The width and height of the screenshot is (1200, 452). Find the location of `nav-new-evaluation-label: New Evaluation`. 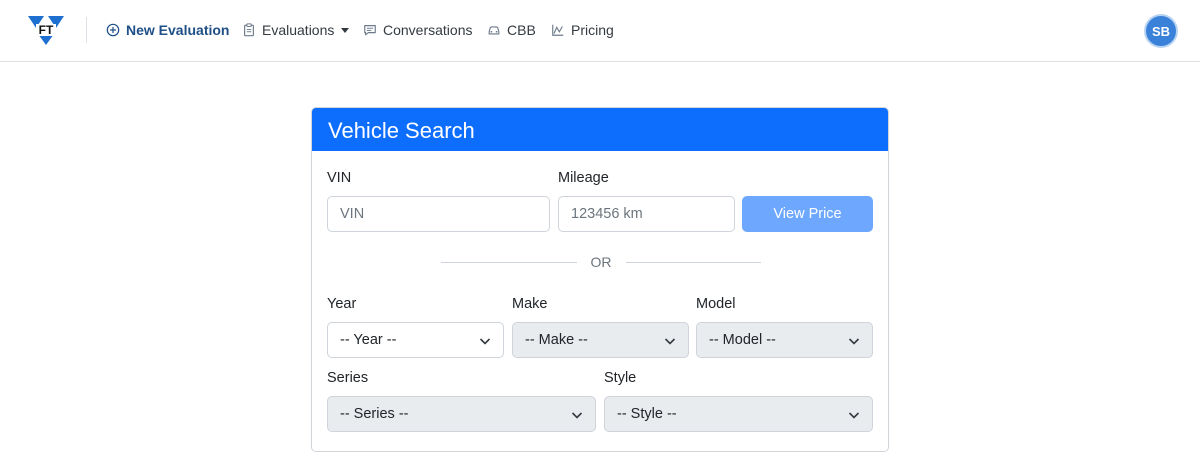

nav-new-evaluation-label: New Evaluation is located at coordinates (178, 30).